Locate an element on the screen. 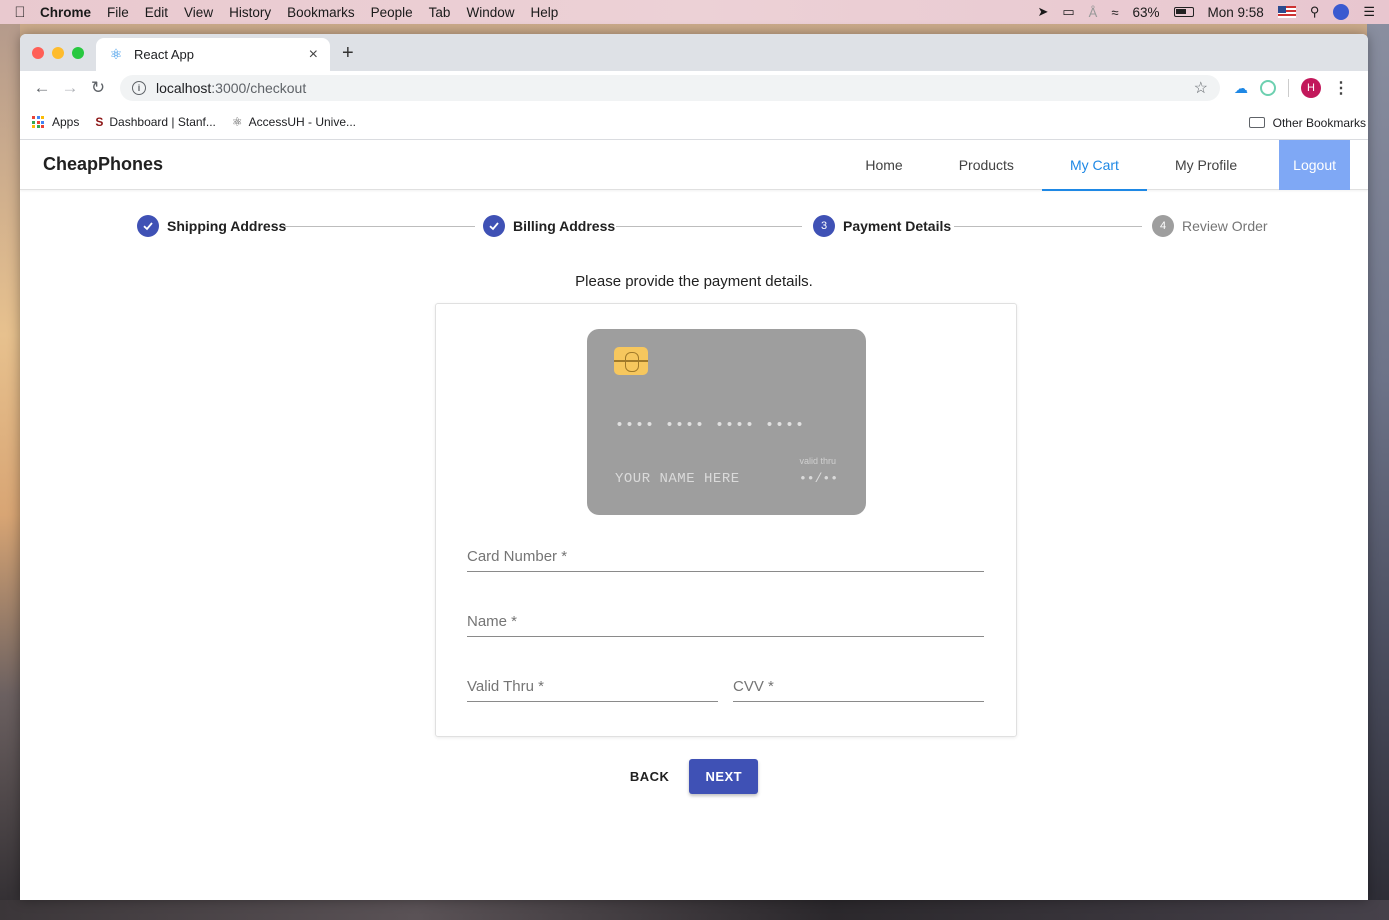  logout-button: Logout is located at coordinates (1314, 165).